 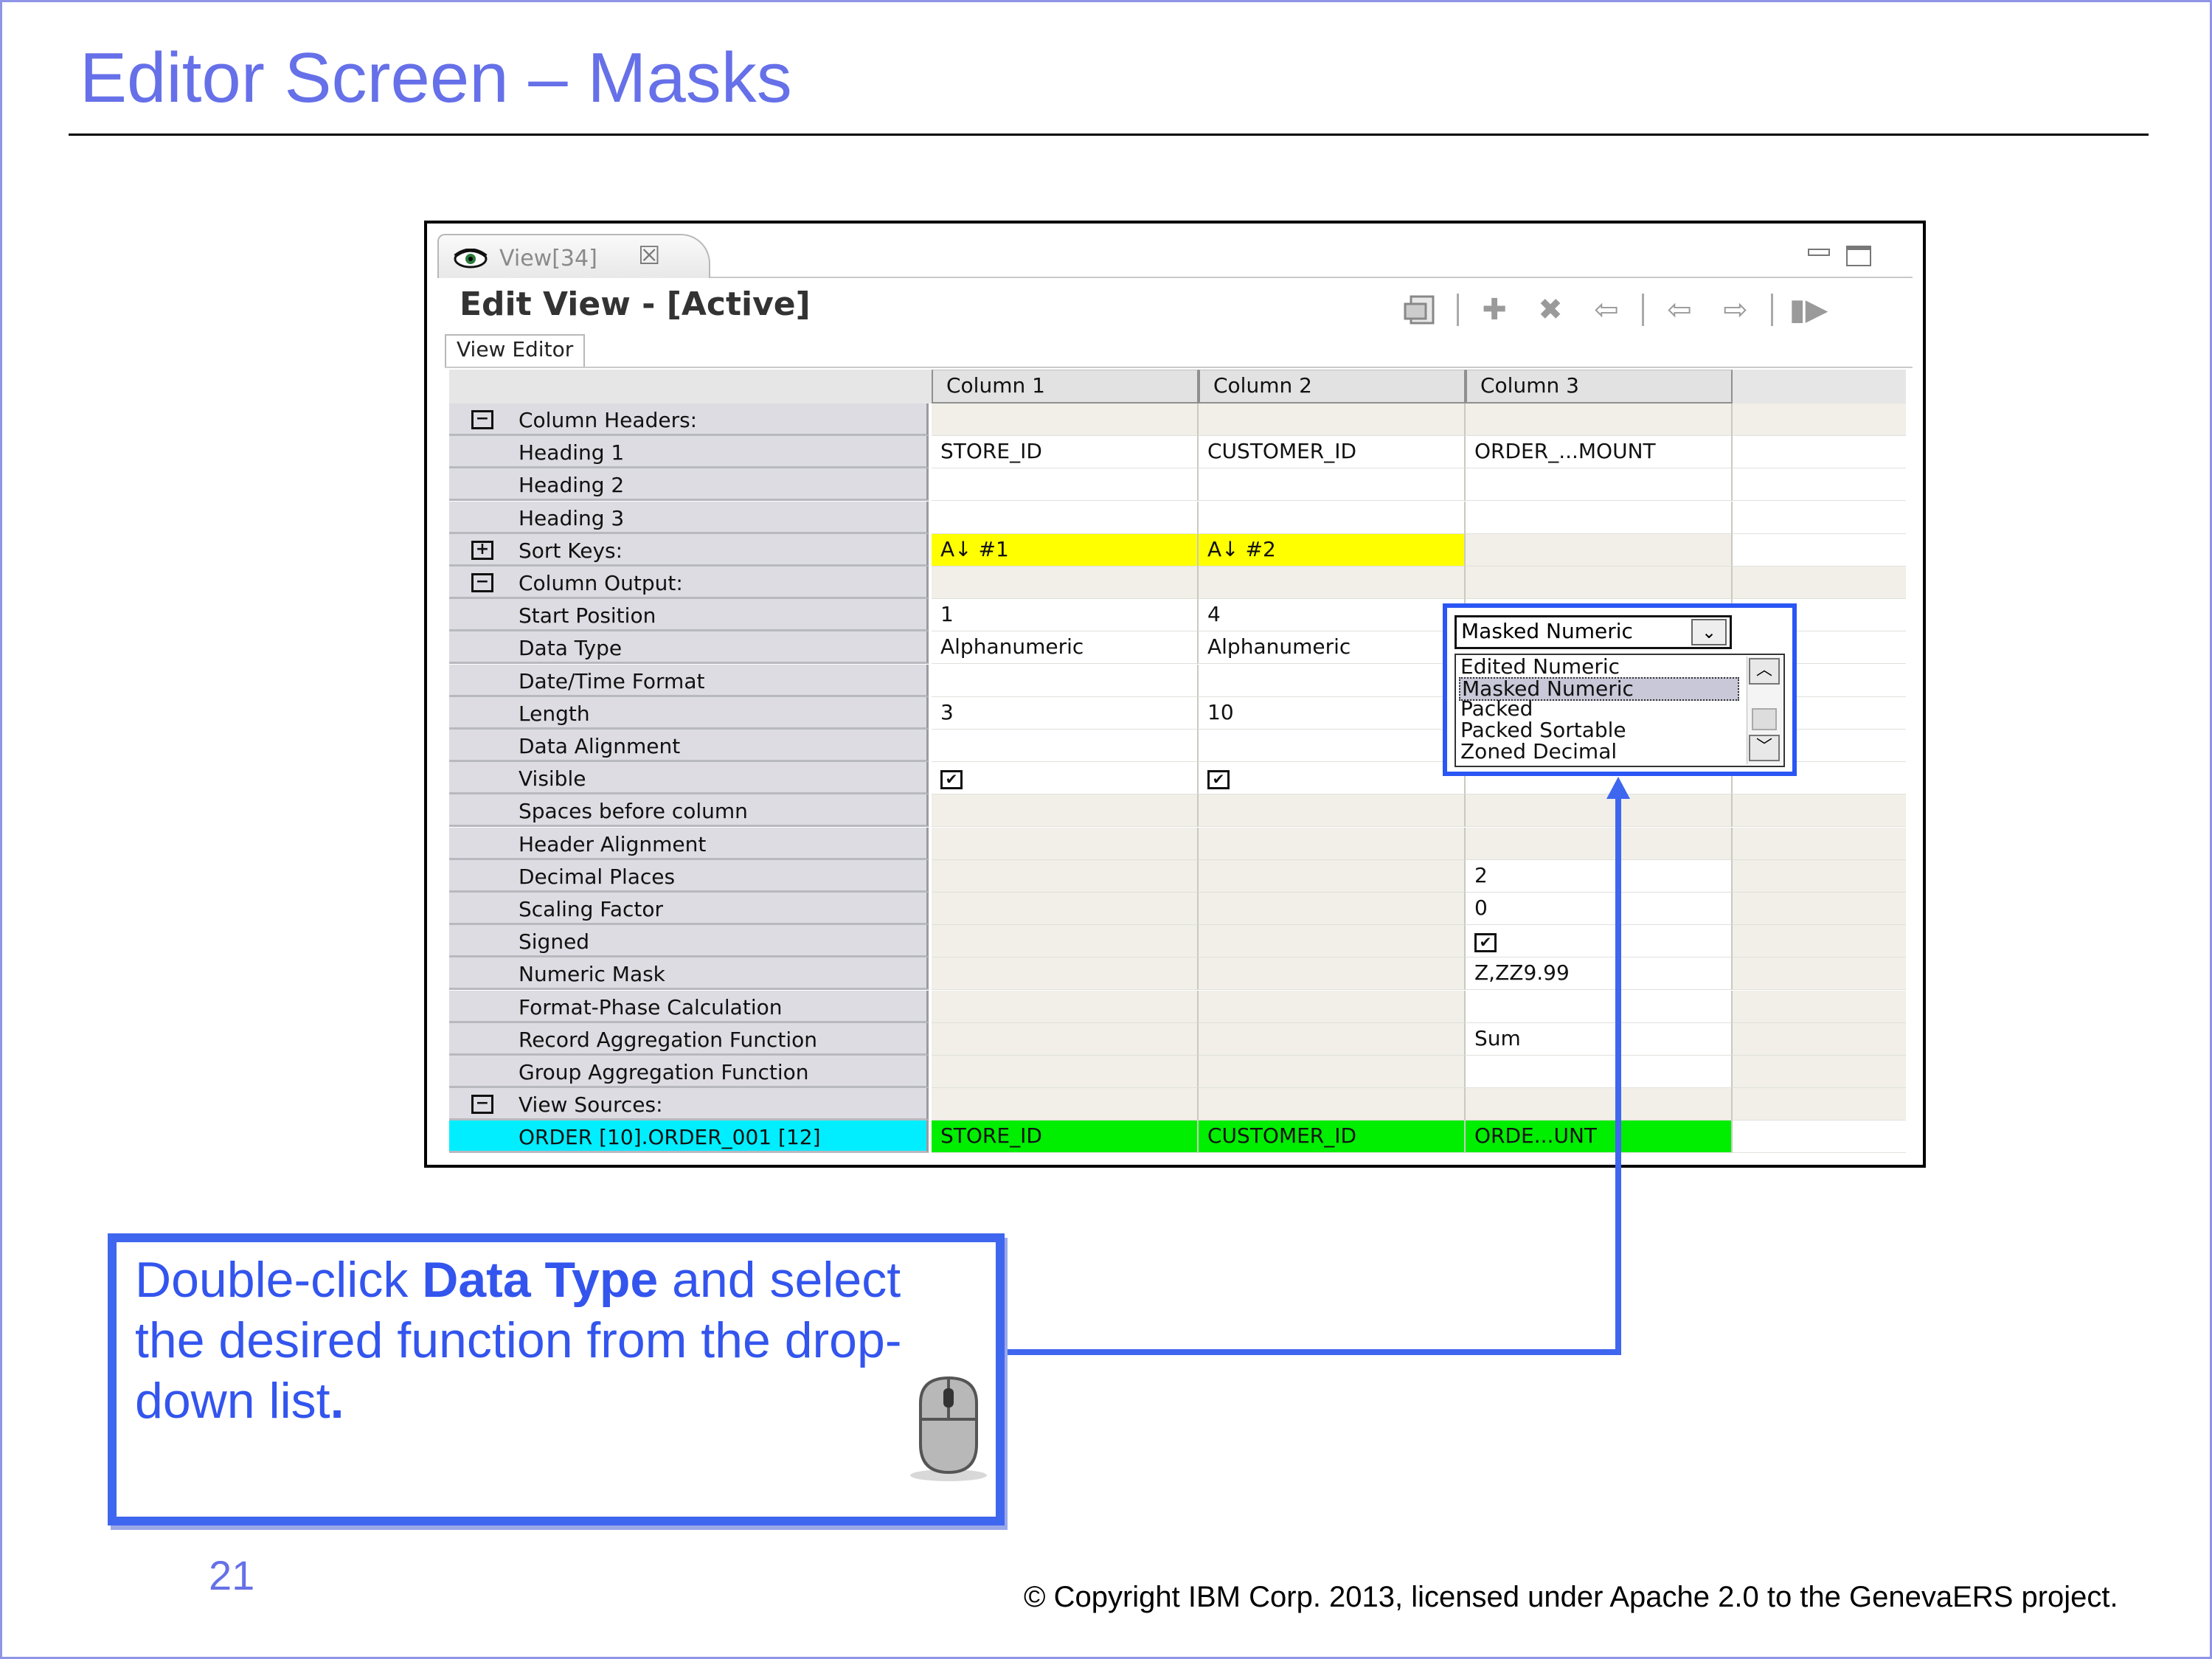 What do you see at coordinates (689, 844) in the screenshot?
I see `row-label: Header Alignment` at bounding box center [689, 844].